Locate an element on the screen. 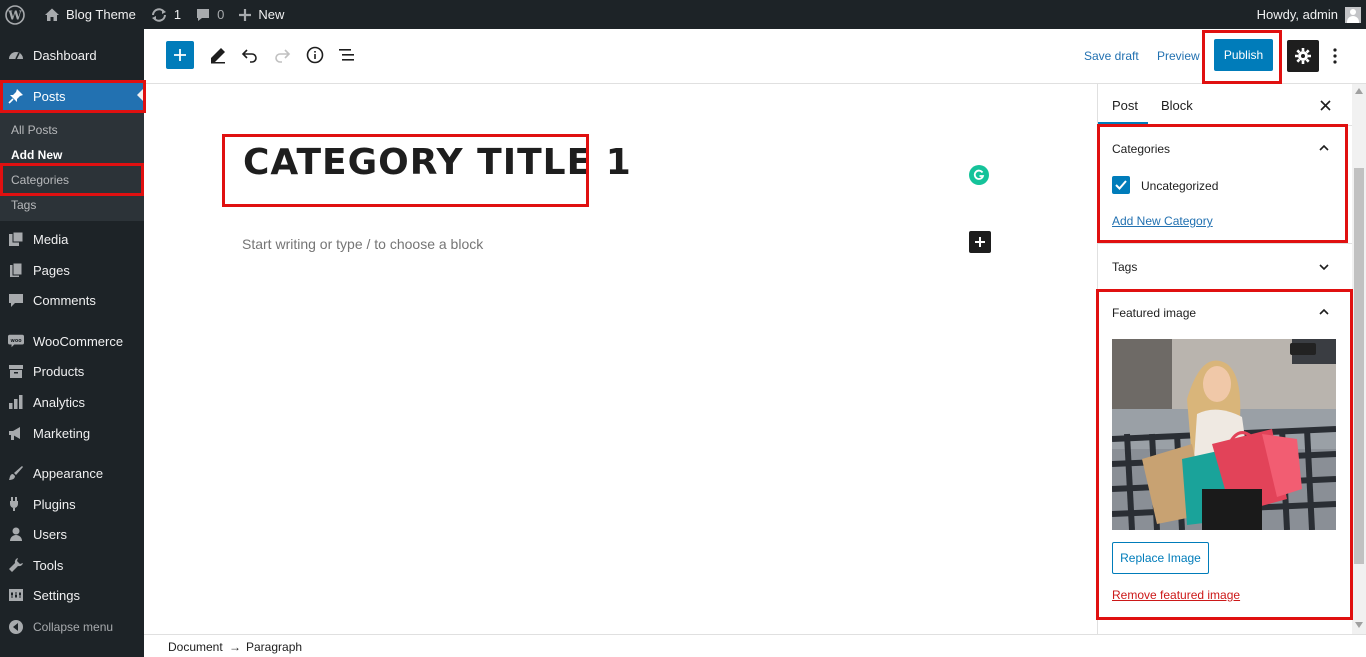 The image size is (1366, 657). menu-tools-label: Tools is located at coordinates (48, 565).